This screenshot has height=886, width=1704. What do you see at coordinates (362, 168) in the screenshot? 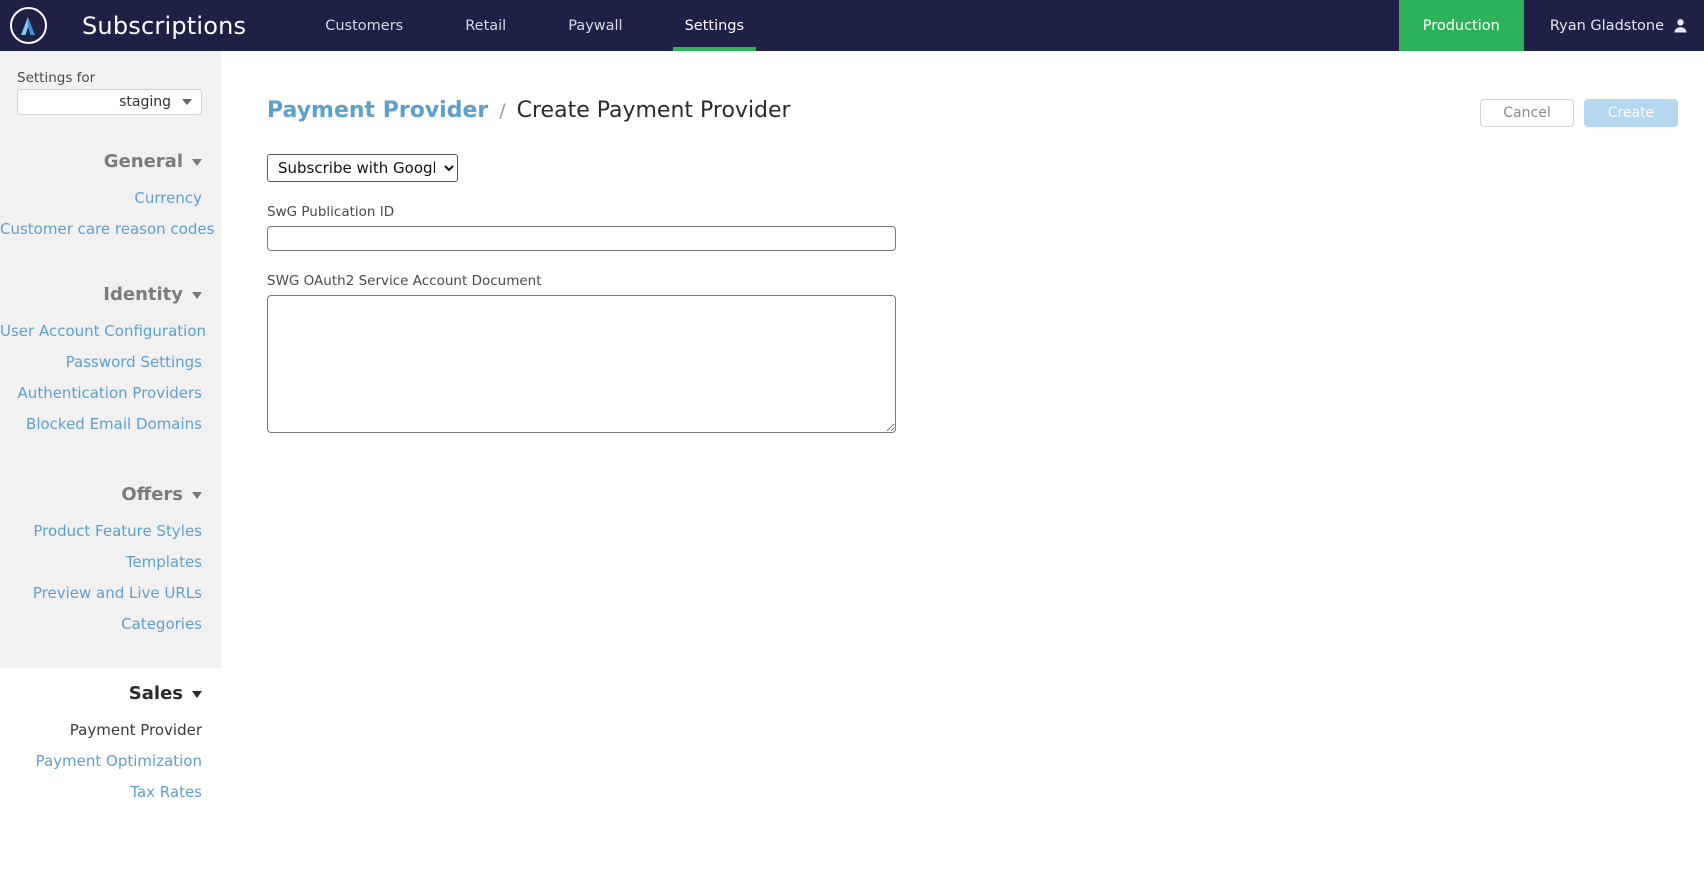
I see `payment-provider-type-select: Subscribe with Google` at bounding box center [362, 168].